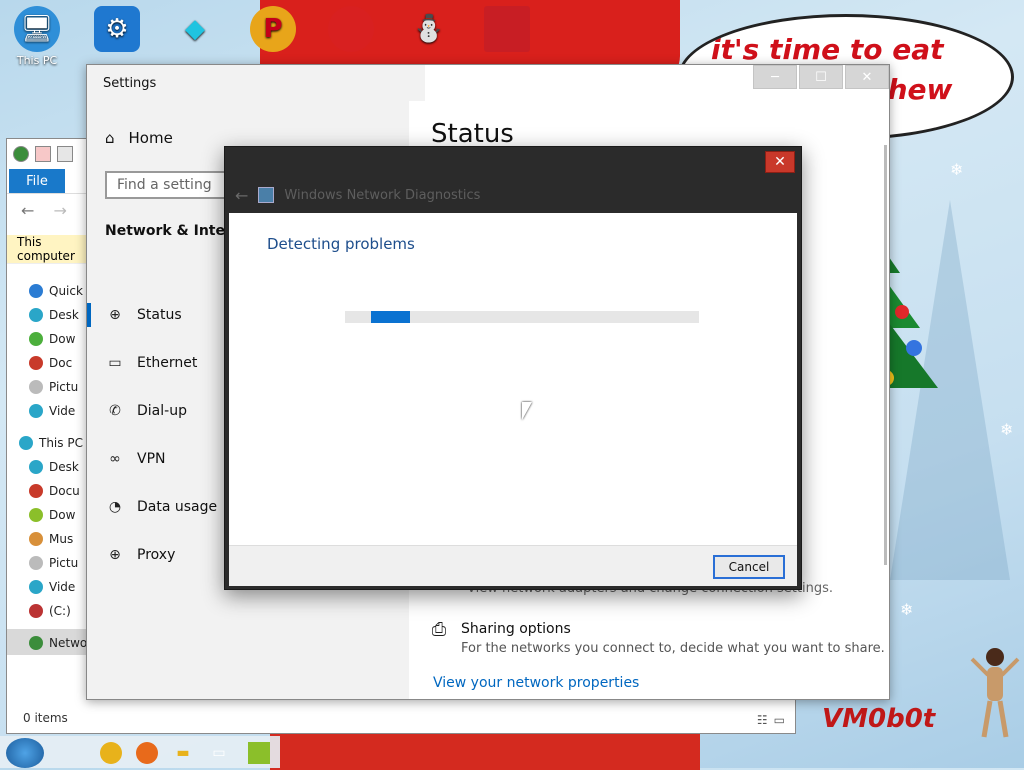 This screenshot has width=1024, height=770. Describe the element at coordinates (762, 720) in the screenshot. I see `details-view-icon: ☷` at that location.